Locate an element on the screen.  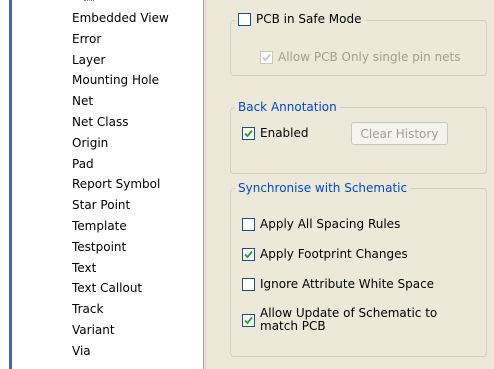
tree-item-origin: Origin is located at coordinates (120, 143).